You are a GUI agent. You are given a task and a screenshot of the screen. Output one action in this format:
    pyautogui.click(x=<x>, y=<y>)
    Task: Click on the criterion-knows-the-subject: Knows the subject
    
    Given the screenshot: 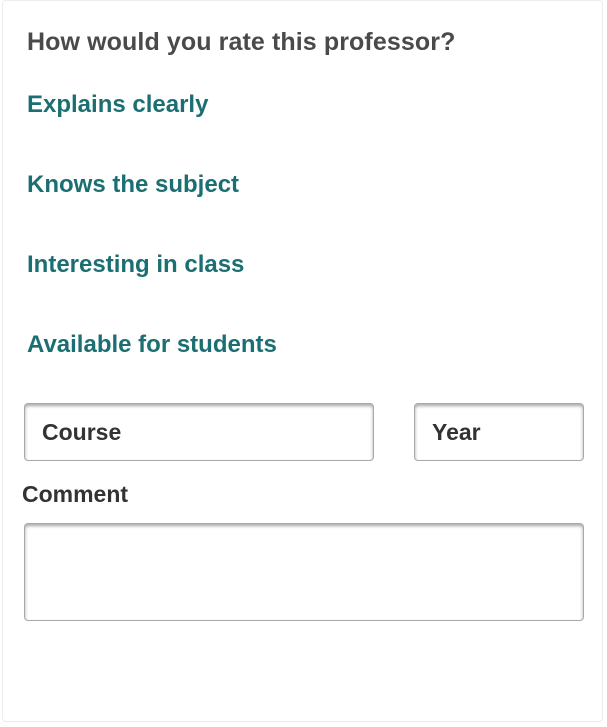 What is the action you would take?
    pyautogui.click(x=152, y=209)
    